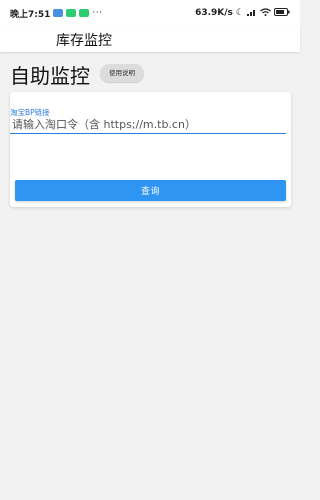 The width and height of the screenshot is (320, 500). Describe the element at coordinates (71, 13) in the screenshot. I see `app-notification-icon` at that location.